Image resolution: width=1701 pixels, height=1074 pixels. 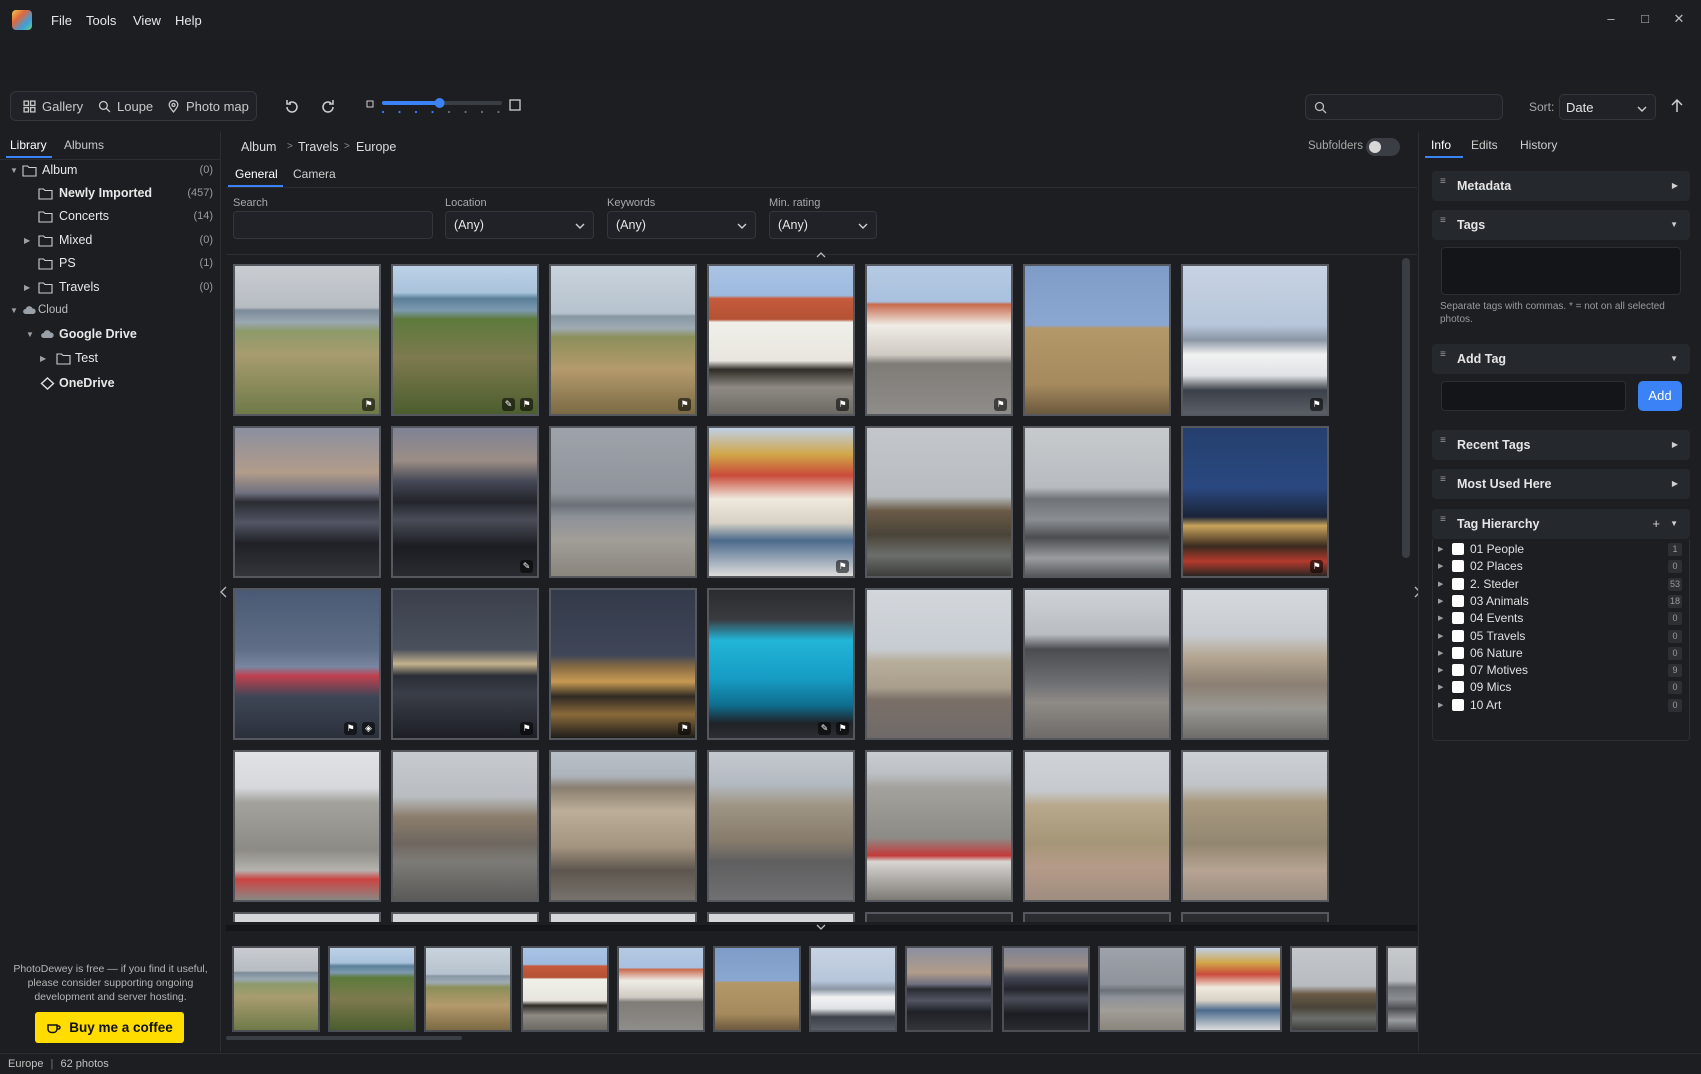 What do you see at coordinates (1679, 19) in the screenshot?
I see `close-icon: ✕` at bounding box center [1679, 19].